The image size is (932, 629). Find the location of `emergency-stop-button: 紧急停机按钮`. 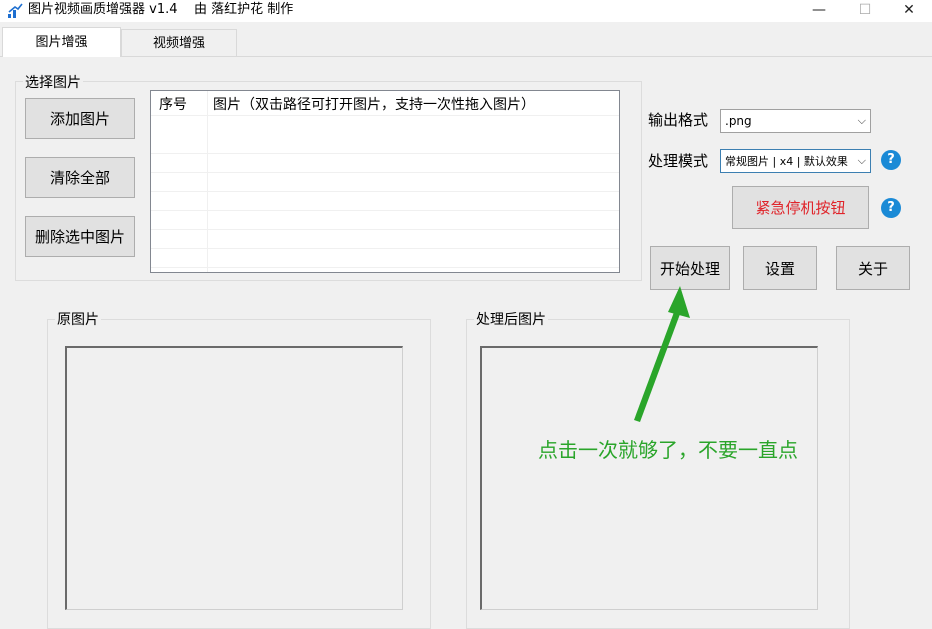

emergency-stop-button: 紧急停机按钮 is located at coordinates (800, 207).